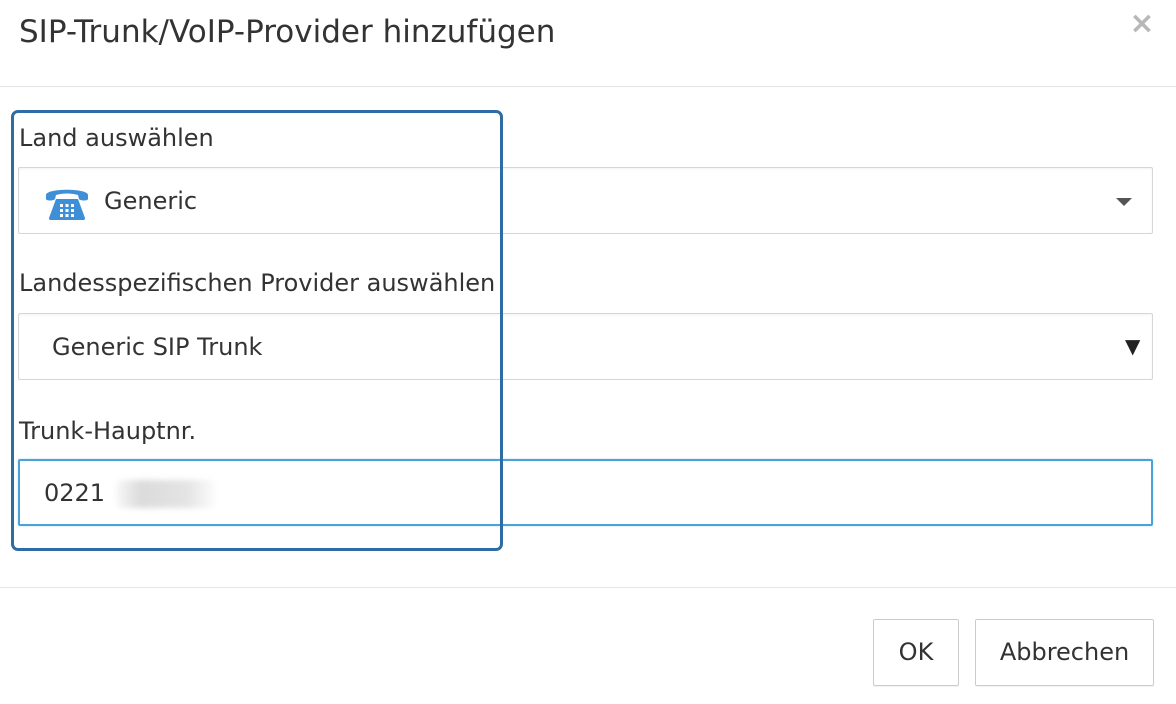 This screenshot has height=704, width=1176. What do you see at coordinates (1142, 24) in the screenshot?
I see `close-icon: ×` at bounding box center [1142, 24].